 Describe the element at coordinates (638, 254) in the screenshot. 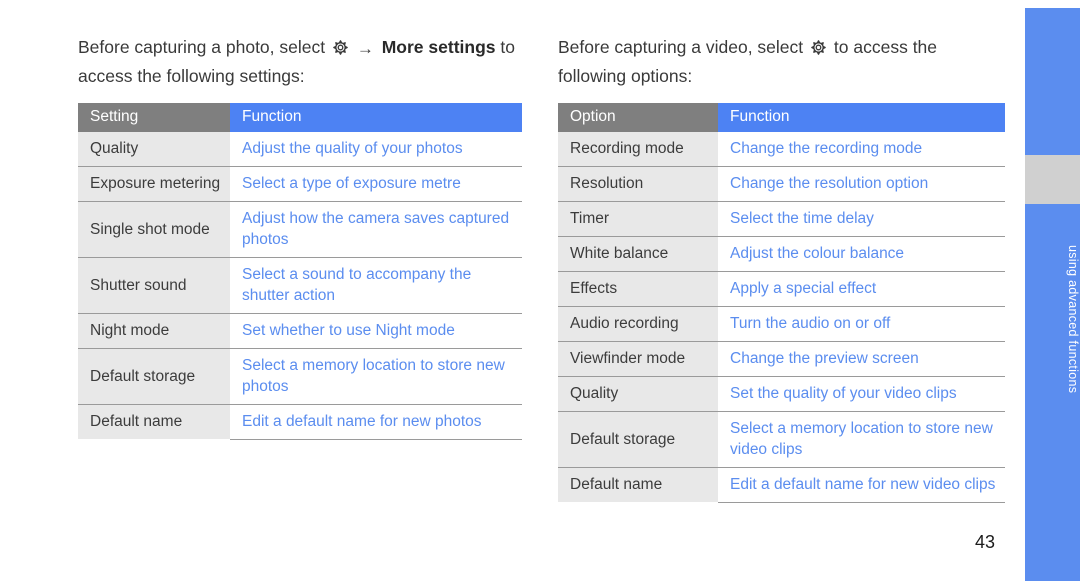

I see `option-name: White balance` at that location.